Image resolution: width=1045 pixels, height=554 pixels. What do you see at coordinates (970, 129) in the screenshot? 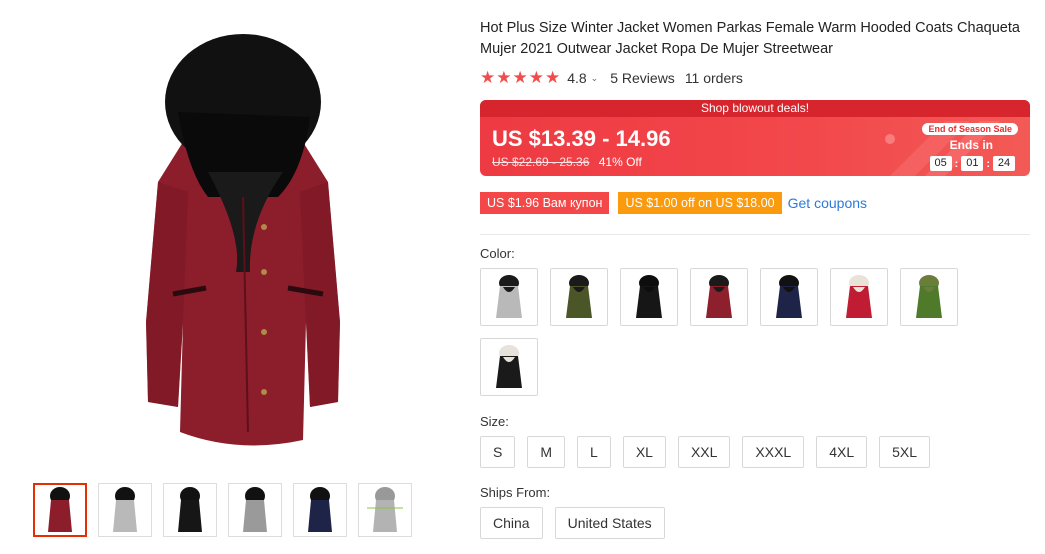
I see `end-of-season-badge: End of Season Sale` at bounding box center [970, 129].